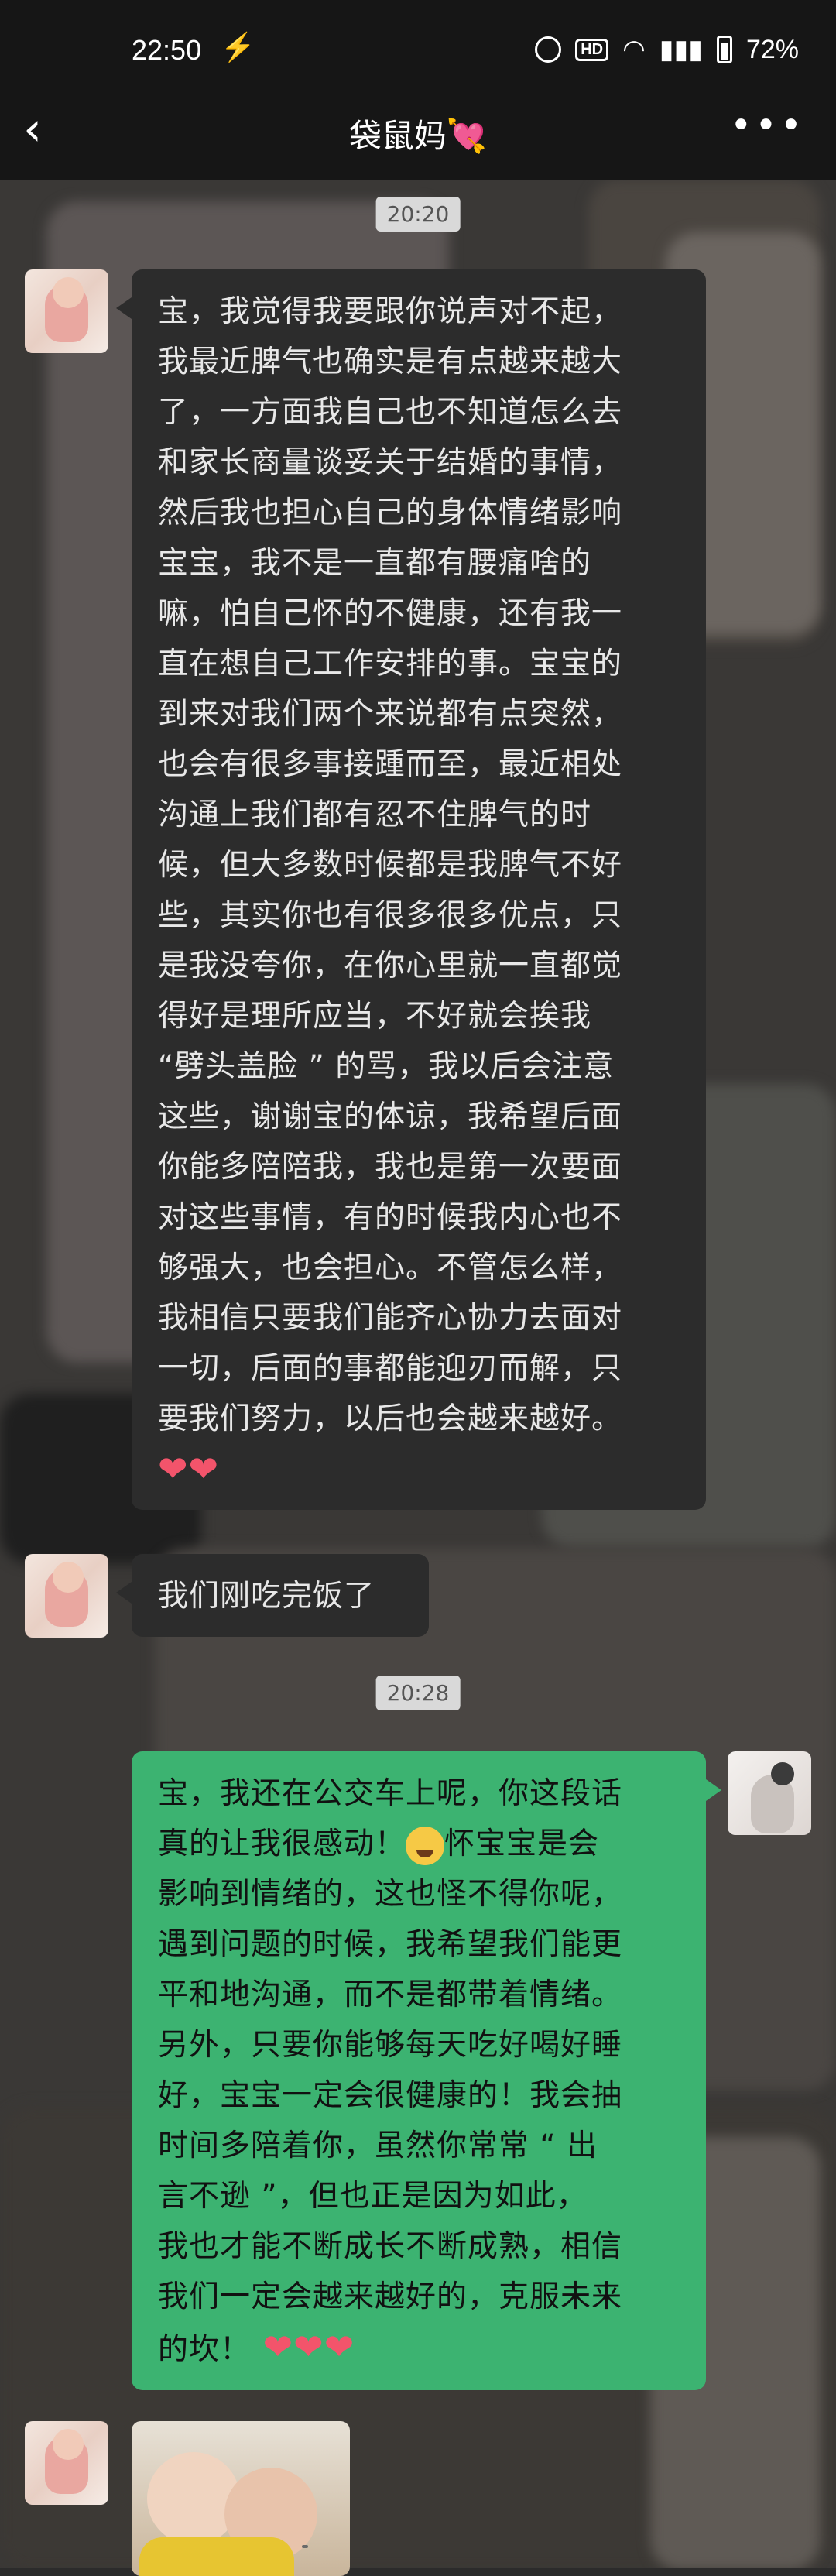 The image size is (836, 2576). Describe the element at coordinates (390, 2045) in the screenshot. I see `message-line: 另外，只要你能够每天吃好喝好睡` at that location.